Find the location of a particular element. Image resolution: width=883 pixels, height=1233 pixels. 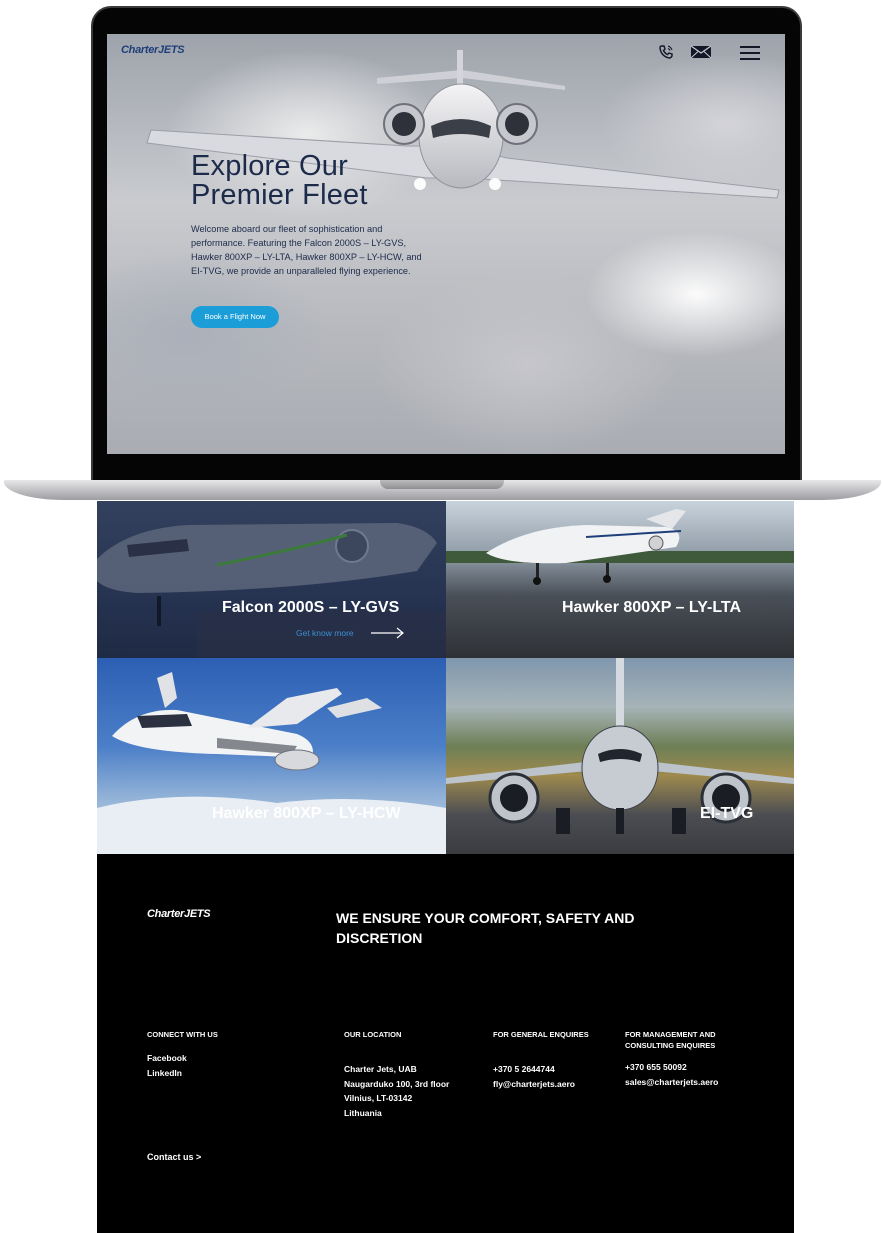

mail-icon is located at coordinates (701, 52).